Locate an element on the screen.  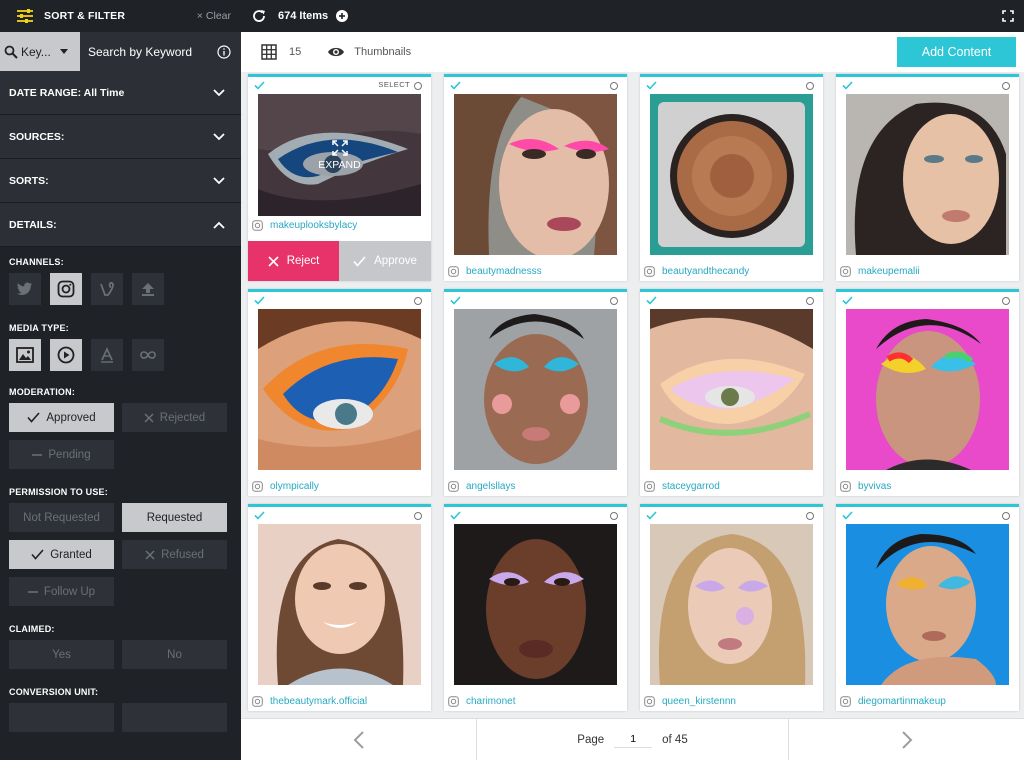
content-card: makeupemalii is located at coordinates (927, 177).